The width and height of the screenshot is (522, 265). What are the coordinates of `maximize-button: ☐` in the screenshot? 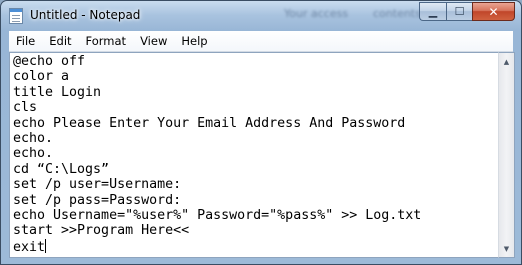 It's located at (459, 11).